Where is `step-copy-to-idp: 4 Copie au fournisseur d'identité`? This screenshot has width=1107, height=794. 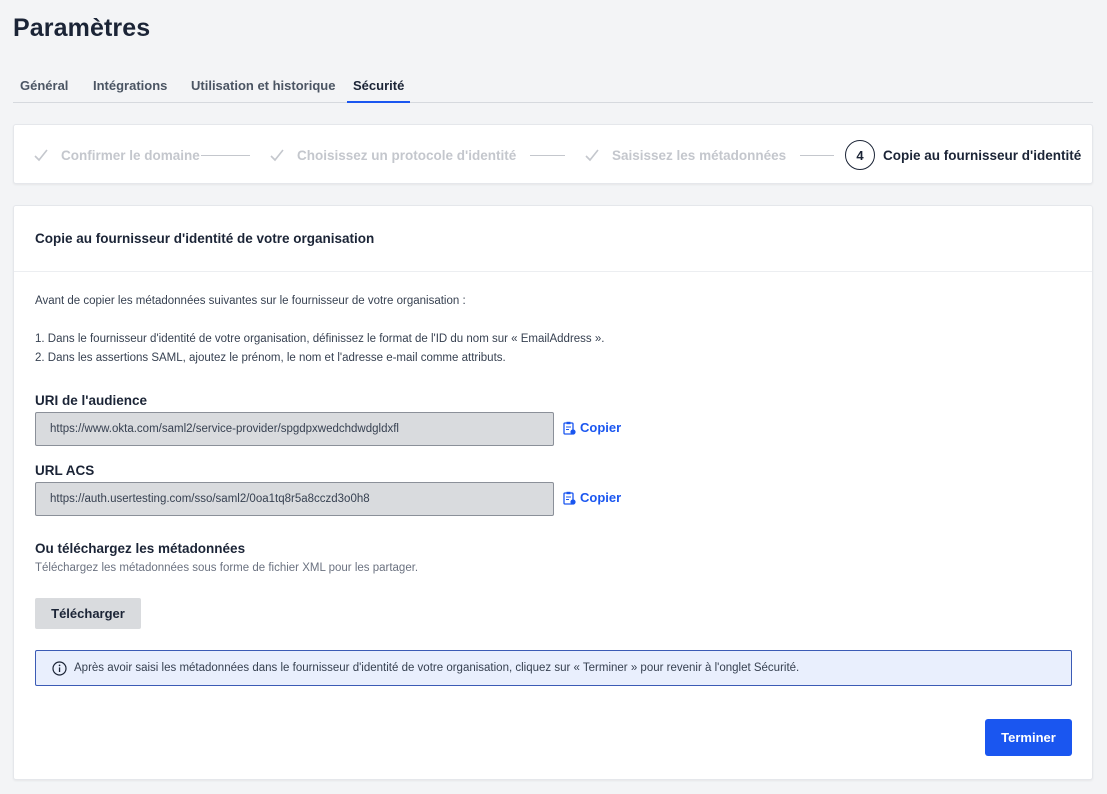
step-copy-to-idp: 4 Copie au fournisseur d'identité is located at coordinates (963, 155).